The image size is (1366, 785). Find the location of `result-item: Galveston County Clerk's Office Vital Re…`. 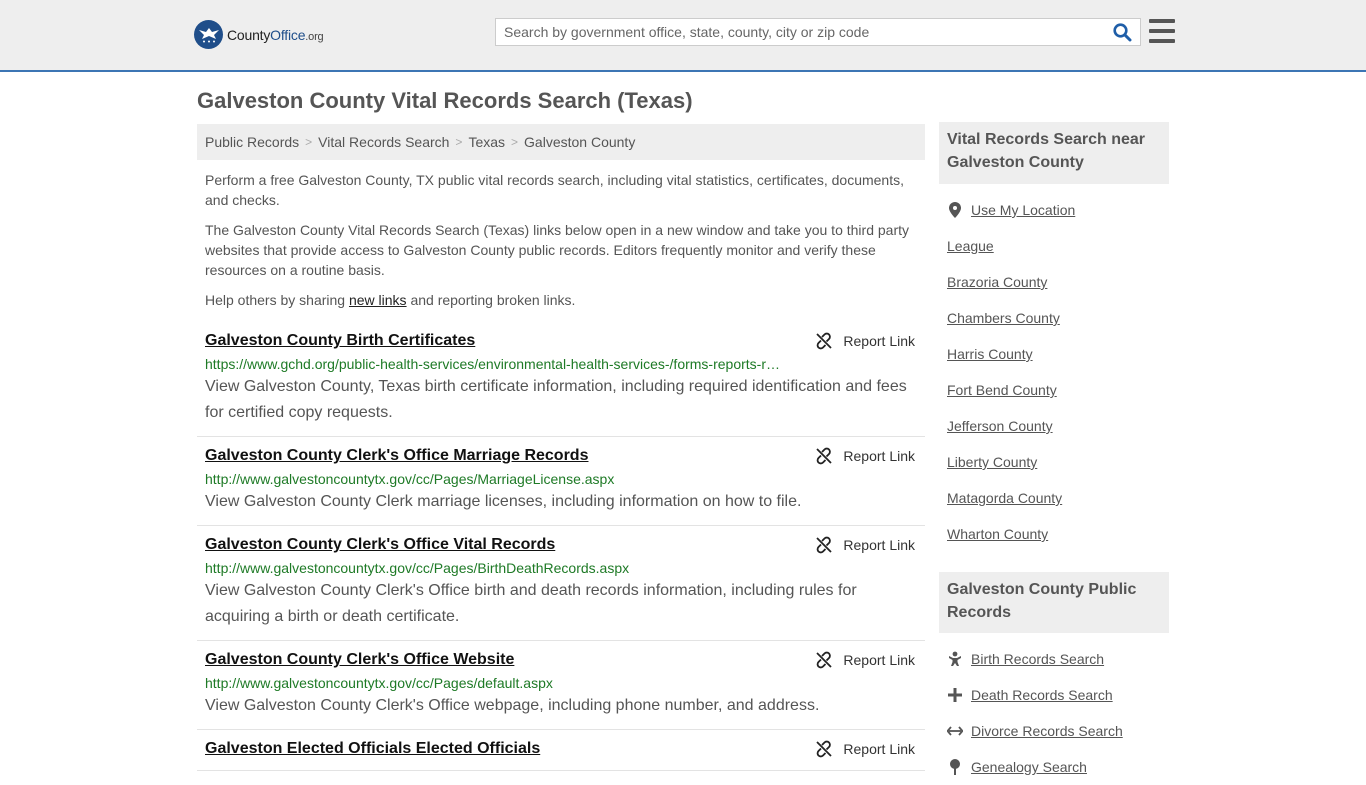

result-item: Galveston County Clerk's Office Vital Re… is located at coordinates (561, 583).